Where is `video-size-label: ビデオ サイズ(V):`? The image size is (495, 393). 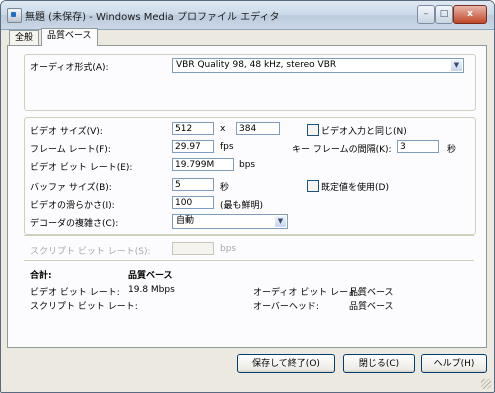
video-size-label: ビデオ サイズ(V): is located at coordinates (66, 132).